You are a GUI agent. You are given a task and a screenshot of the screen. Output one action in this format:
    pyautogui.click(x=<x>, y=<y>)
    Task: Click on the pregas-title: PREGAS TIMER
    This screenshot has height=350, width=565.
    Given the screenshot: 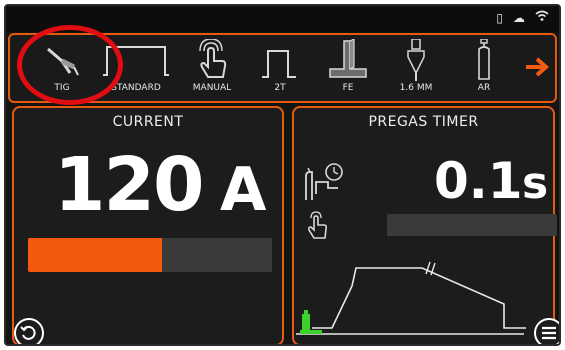 What is the action you would take?
    pyautogui.click(x=423, y=122)
    